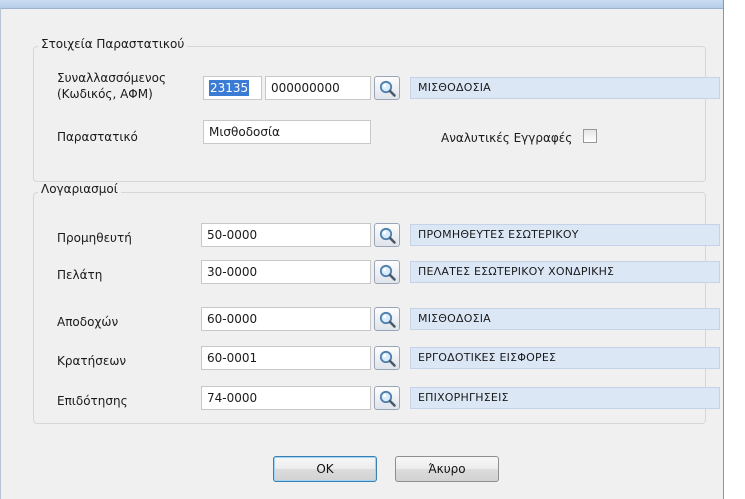 This screenshot has width=745, height=499. I want to click on party-code-selected-text: 23135, so click(229, 88).